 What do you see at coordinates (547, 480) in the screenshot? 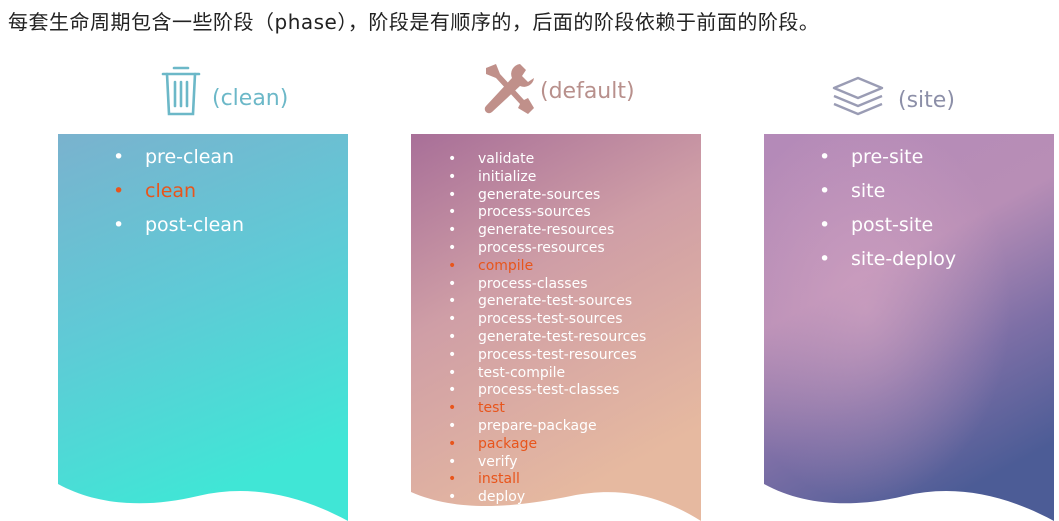
I see `phase-item: install` at bounding box center [547, 480].